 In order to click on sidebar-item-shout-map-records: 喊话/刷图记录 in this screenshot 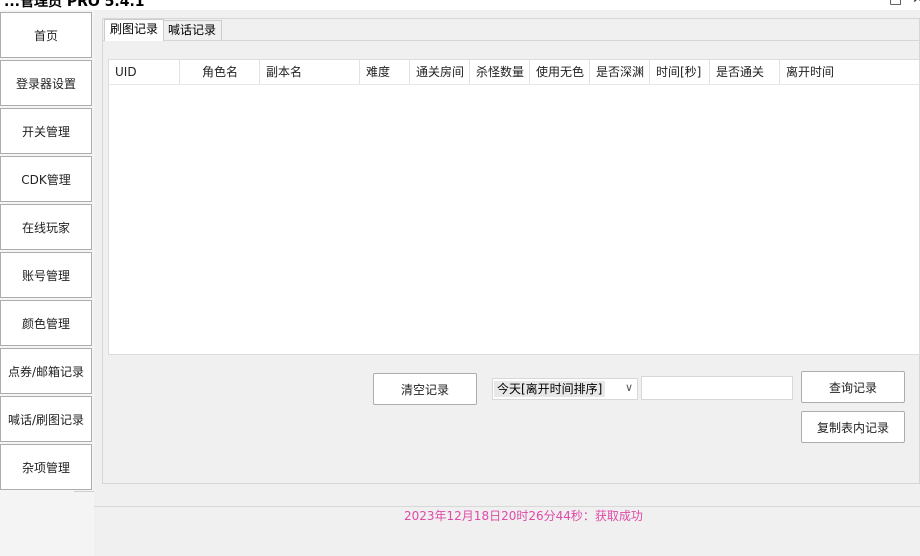, I will do `click(46, 419)`.